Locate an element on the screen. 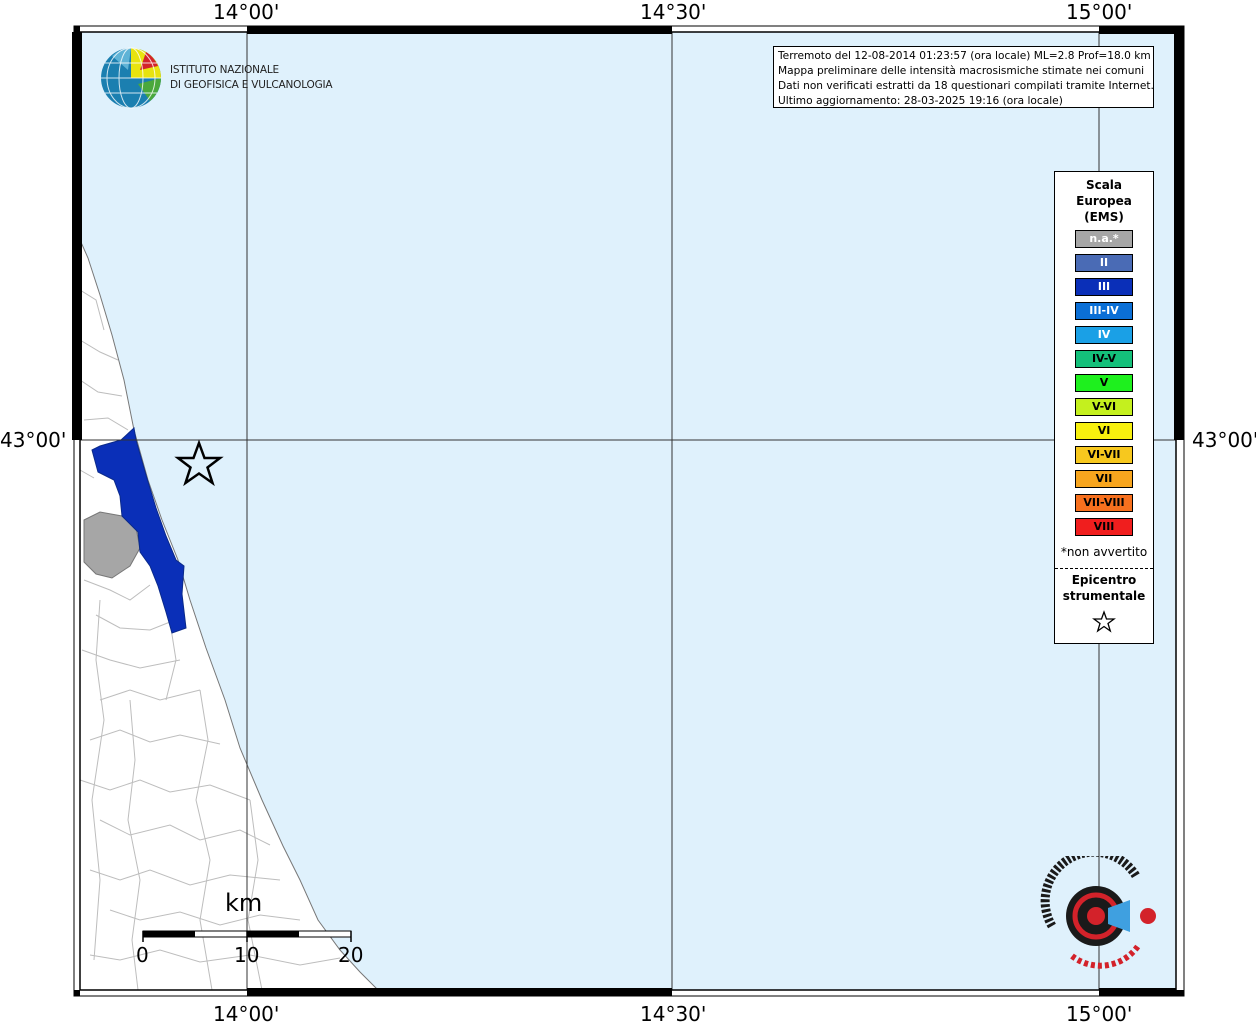  legend-swatch: VII is located at coordinates (1104, 479).